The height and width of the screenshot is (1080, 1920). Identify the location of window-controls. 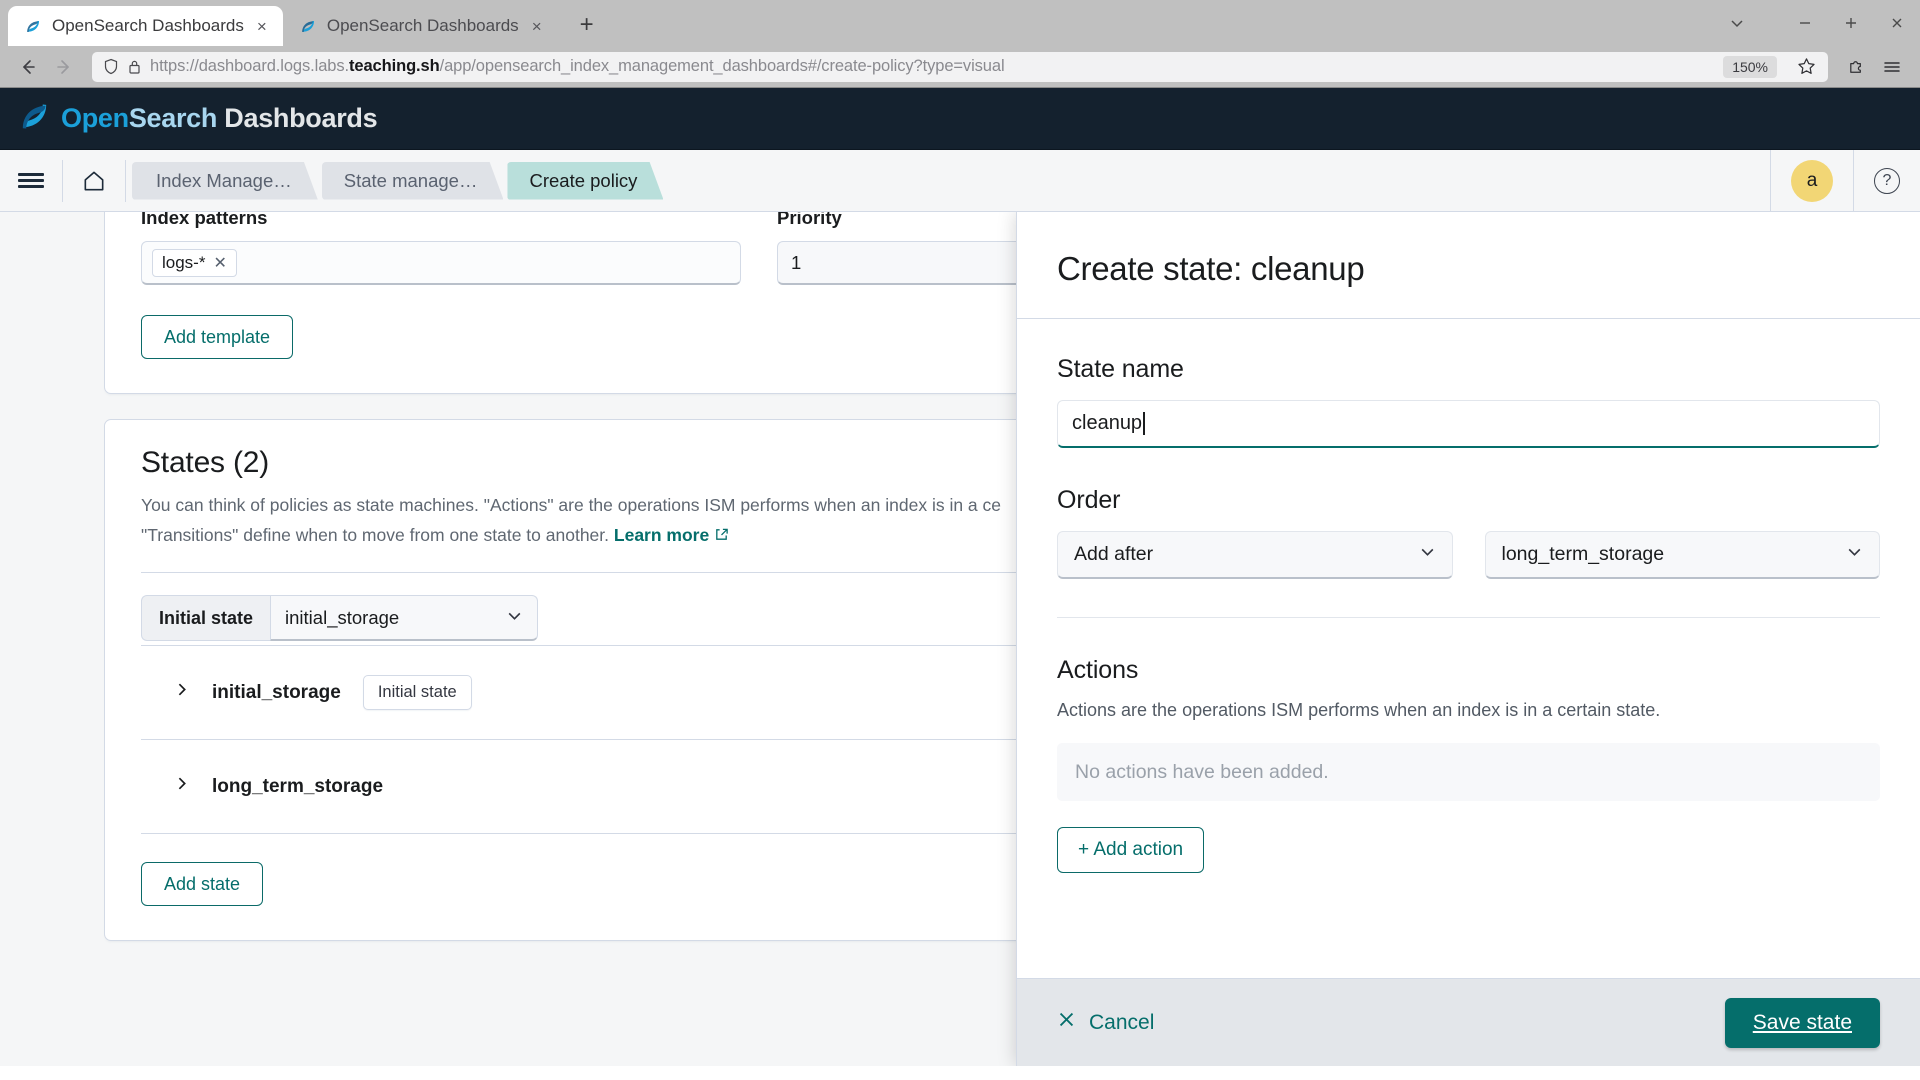
(1817, 23).